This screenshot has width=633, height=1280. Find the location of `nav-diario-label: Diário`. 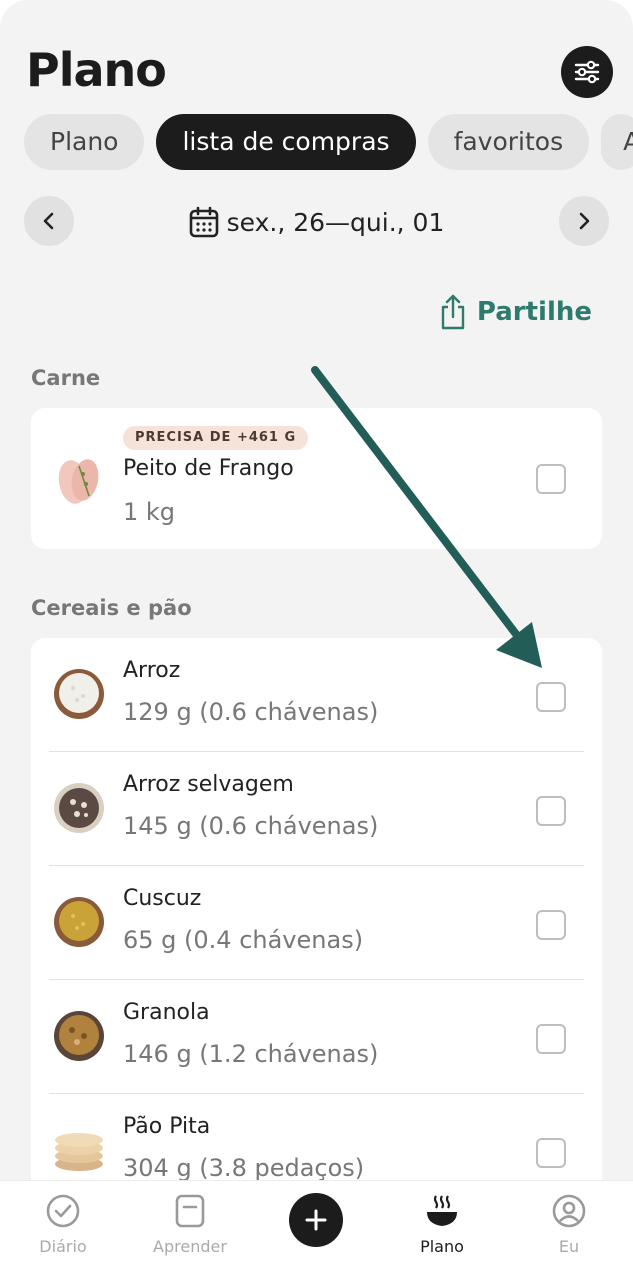

nav-diario-label: Diário is located at coordinates (63, 1246).